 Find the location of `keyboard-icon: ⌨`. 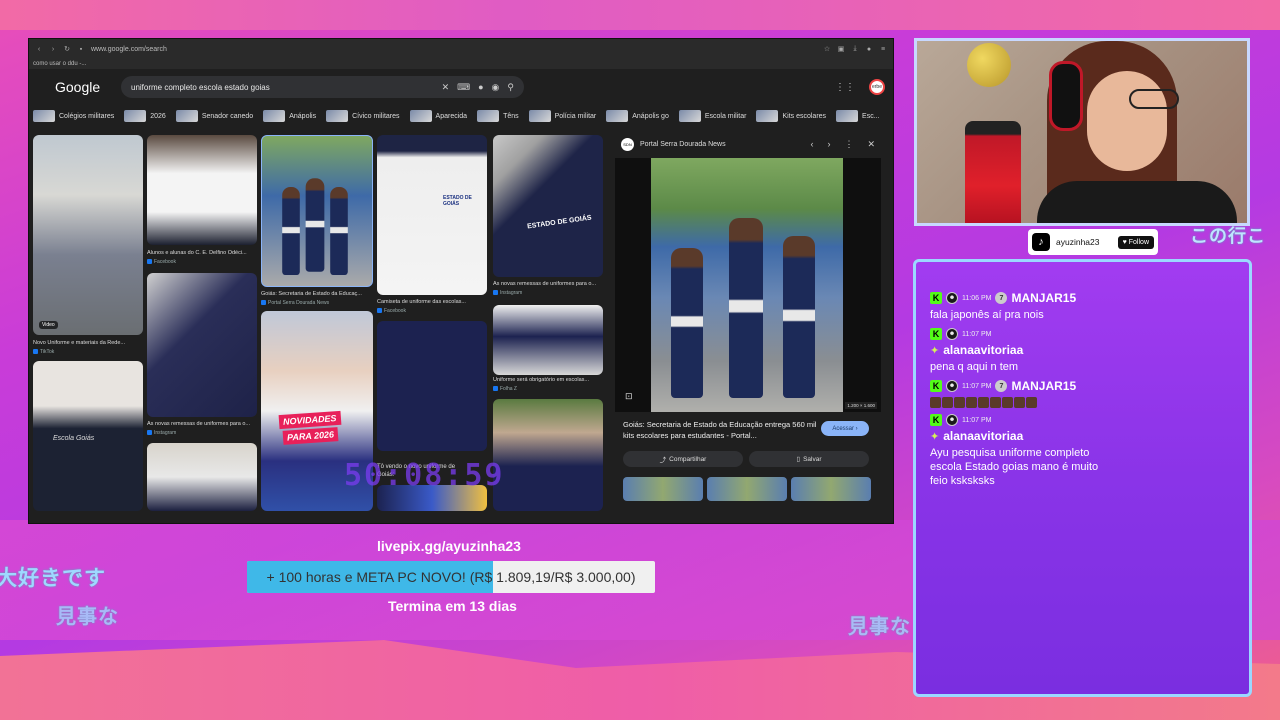

keyboard-icon: ⌨ is located at coordinates (463, 87).